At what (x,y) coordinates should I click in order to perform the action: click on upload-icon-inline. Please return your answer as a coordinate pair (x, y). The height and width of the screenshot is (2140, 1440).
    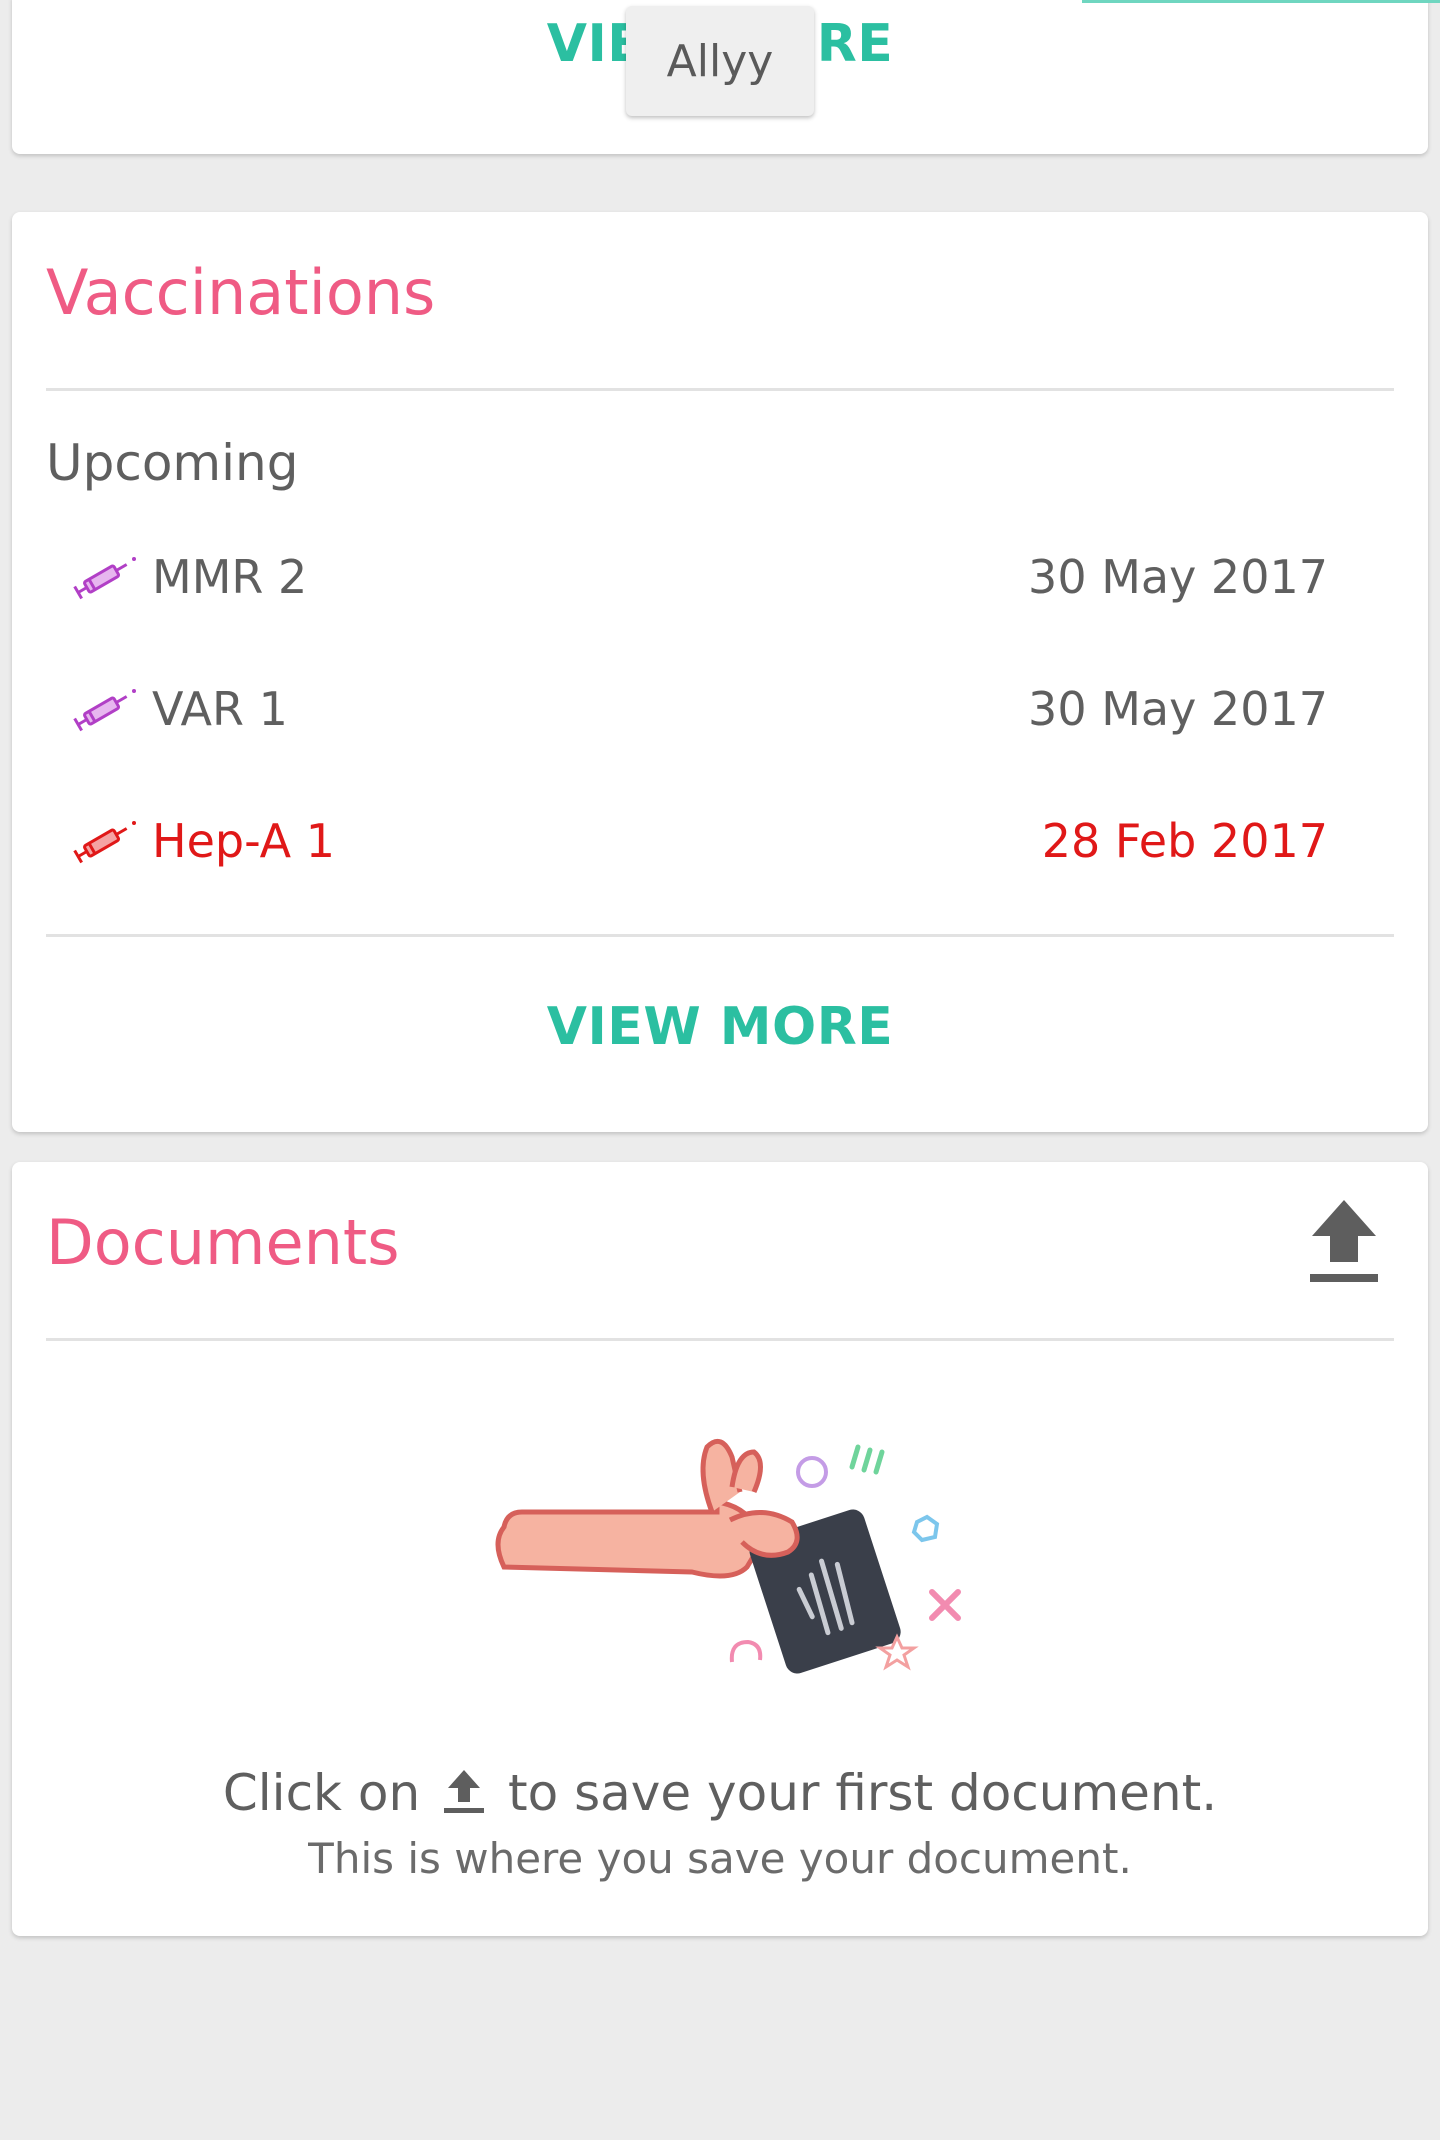
    Looking at the image, I should click on (464, 1791).